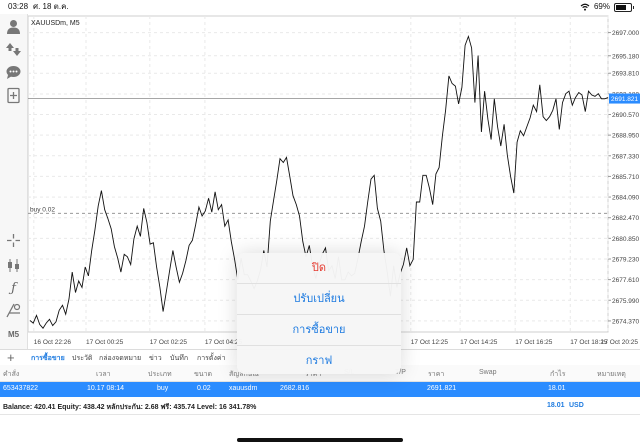  What do you see at coordinates (13, 49) in the screenshot?
I see `trade-arrows-icon` at bounding box center [13, 49].